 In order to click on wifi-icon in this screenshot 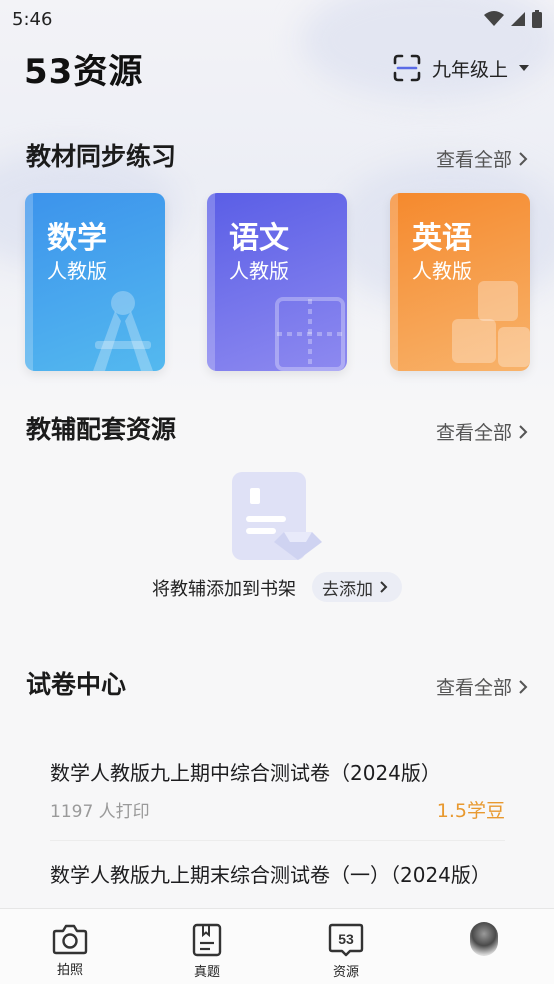, I will do `click(494, 18)`.